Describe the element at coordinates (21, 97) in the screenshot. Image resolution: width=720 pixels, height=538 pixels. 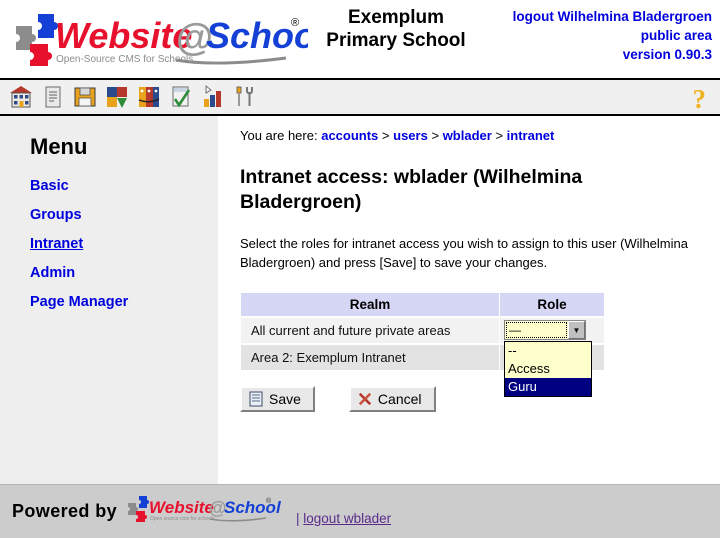
I see `school-home-icon` at that location.